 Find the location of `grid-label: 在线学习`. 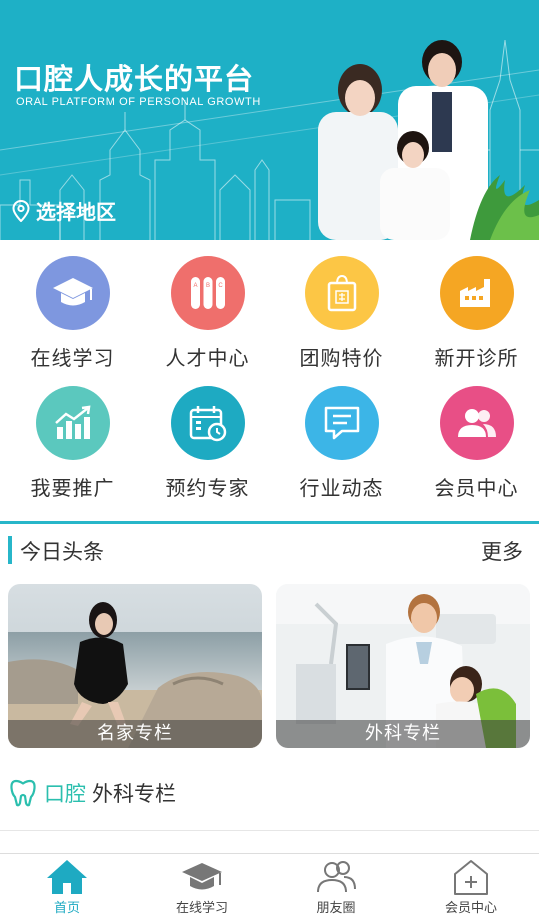

grid-label: 在线学习 is located at coordinates (72, 358).